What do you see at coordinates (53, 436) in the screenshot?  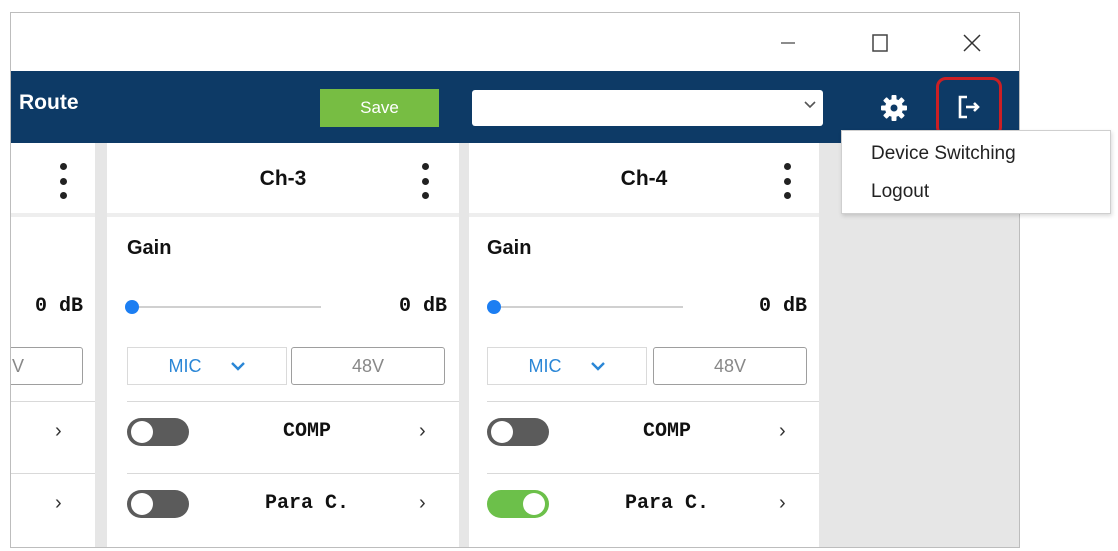 I see `comp-row: ›` at bounding box center [53, 436].